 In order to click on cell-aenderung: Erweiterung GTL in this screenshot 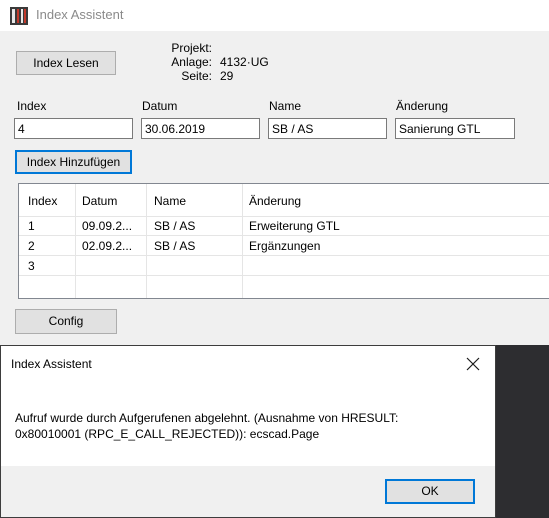, I will do `click(294, 226)`.